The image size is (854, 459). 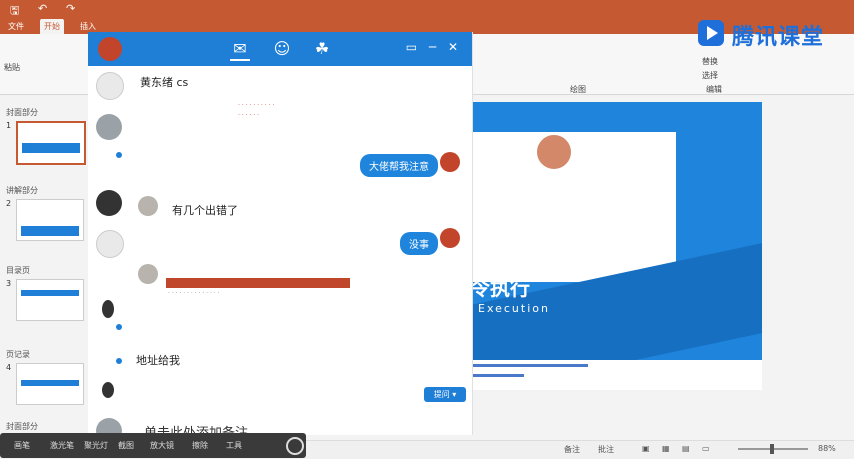 What do you see at coordinates (572, 449) in the screenshot?
I see `notes-toggle: 备注` at bounding box center [572, 449].